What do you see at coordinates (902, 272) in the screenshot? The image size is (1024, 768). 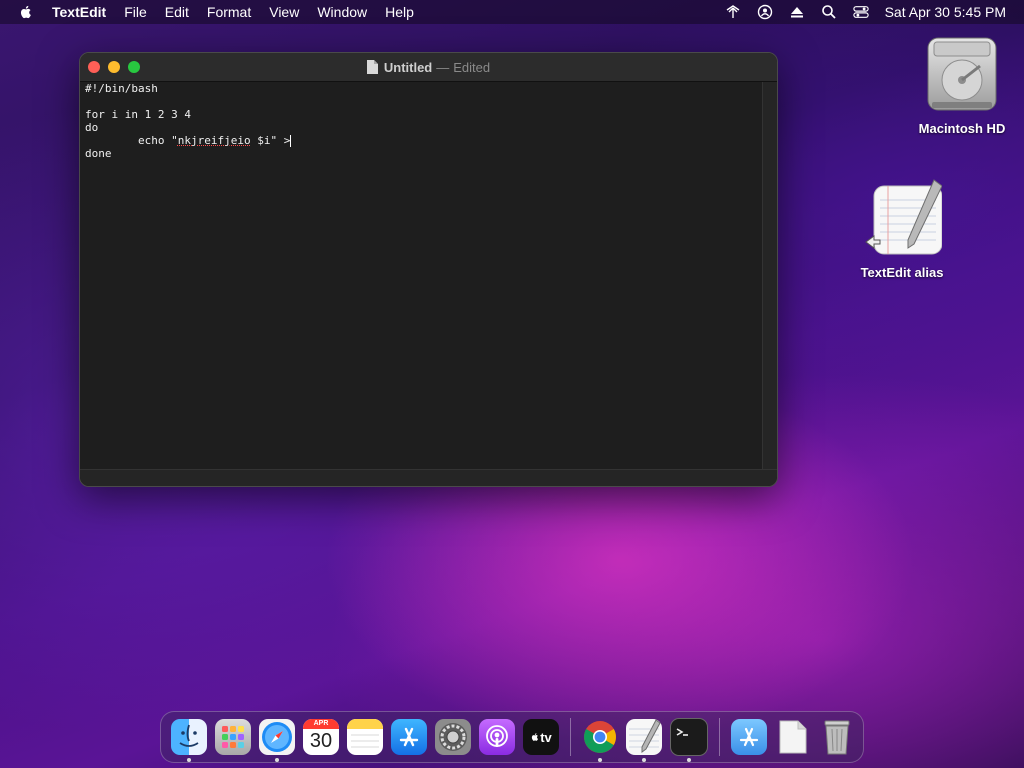 I see `desktop-icon-label: TextEdit alias` at bounding box center [902, 272].